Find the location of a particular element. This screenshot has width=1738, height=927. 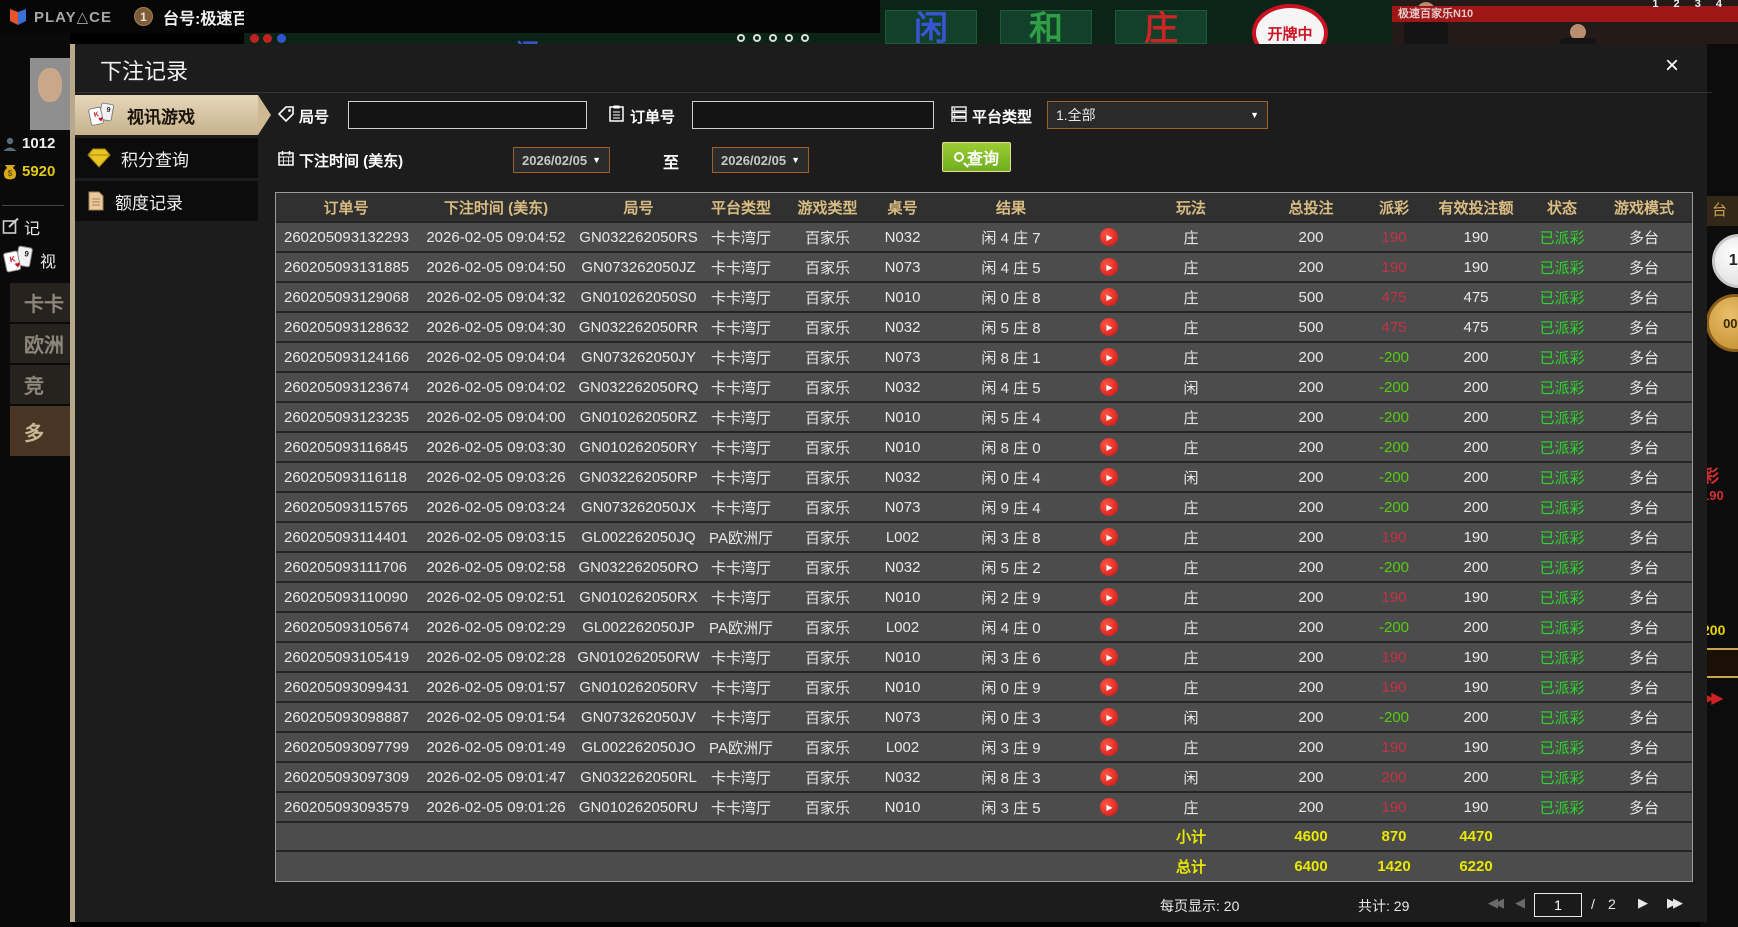

tab-label: 视讯游戏 is located at coordinates (161, 117).